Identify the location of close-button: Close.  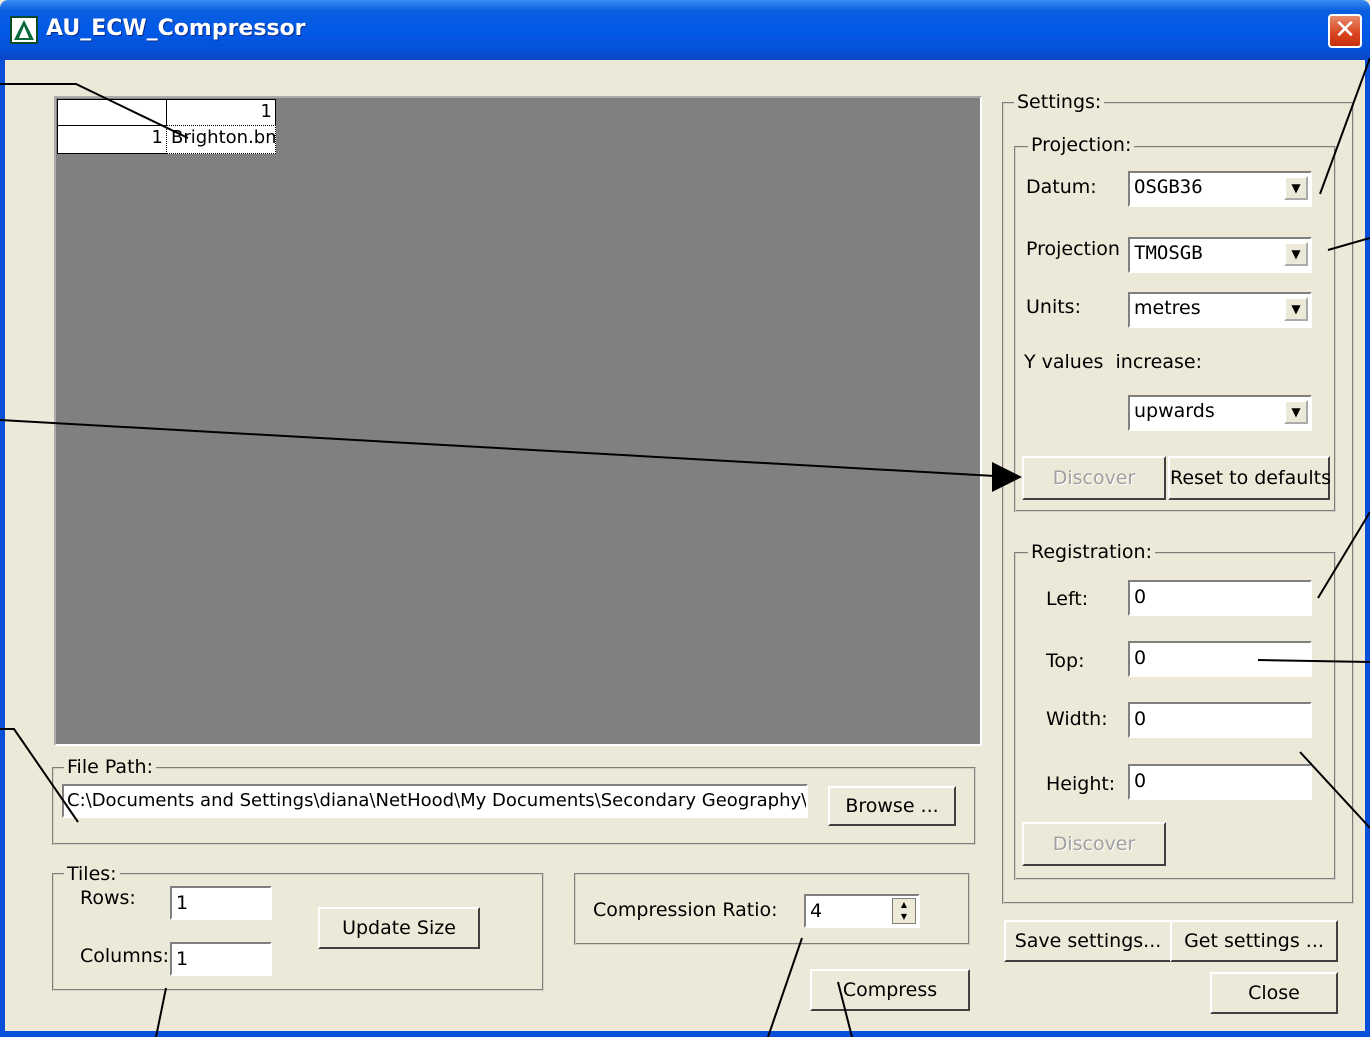
(1274, 993).